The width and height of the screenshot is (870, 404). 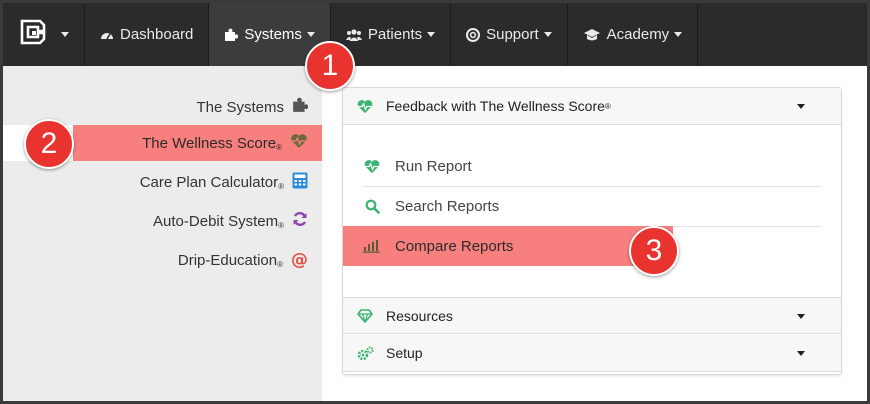 What do you see at coordinates (209, 182) in the screenshot?
I see `sidebar-item-label: Care Plan Calculator` at bounding box center [209, 182].